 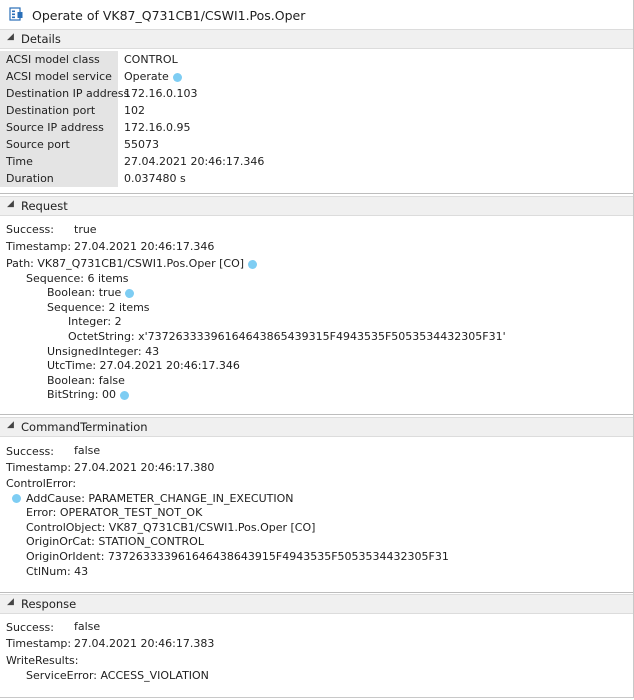 I want to click on termination-success-value: false, so click(x=87, y=450).